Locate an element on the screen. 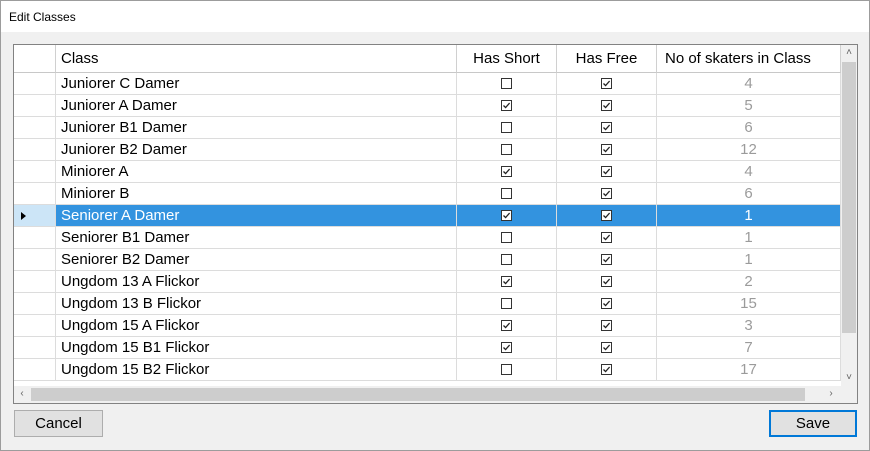 This screenshot has width=870, height=451. cancel-button: Cancel is located at coordinates (58, 423).